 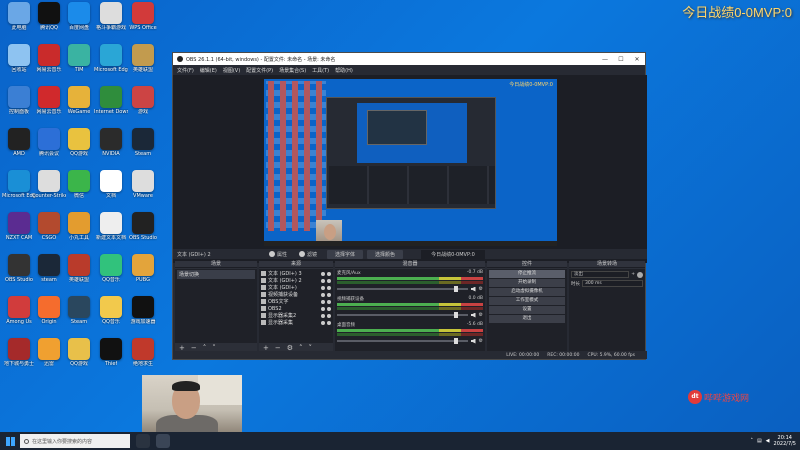 I want to click on desktop-icon: Counter-Strike, so click(x=49, y=184).